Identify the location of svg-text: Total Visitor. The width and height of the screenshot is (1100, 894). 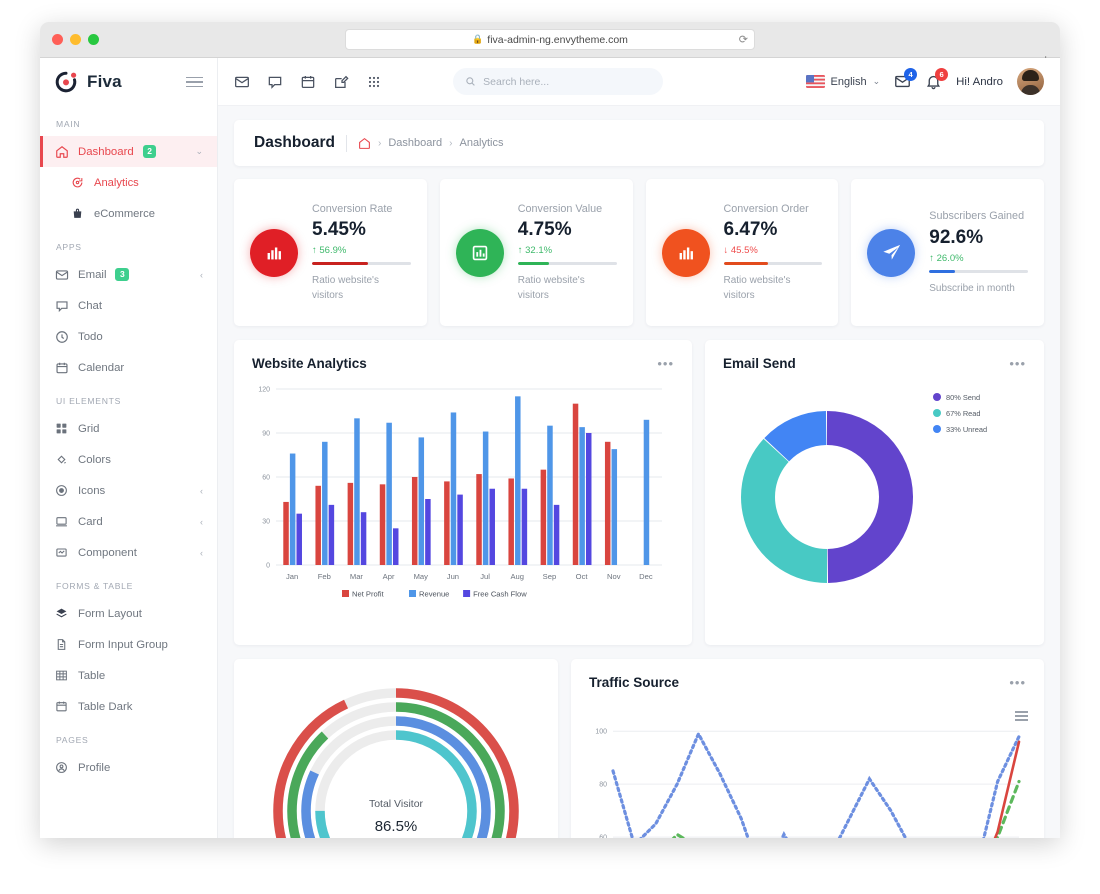
(396, 804).